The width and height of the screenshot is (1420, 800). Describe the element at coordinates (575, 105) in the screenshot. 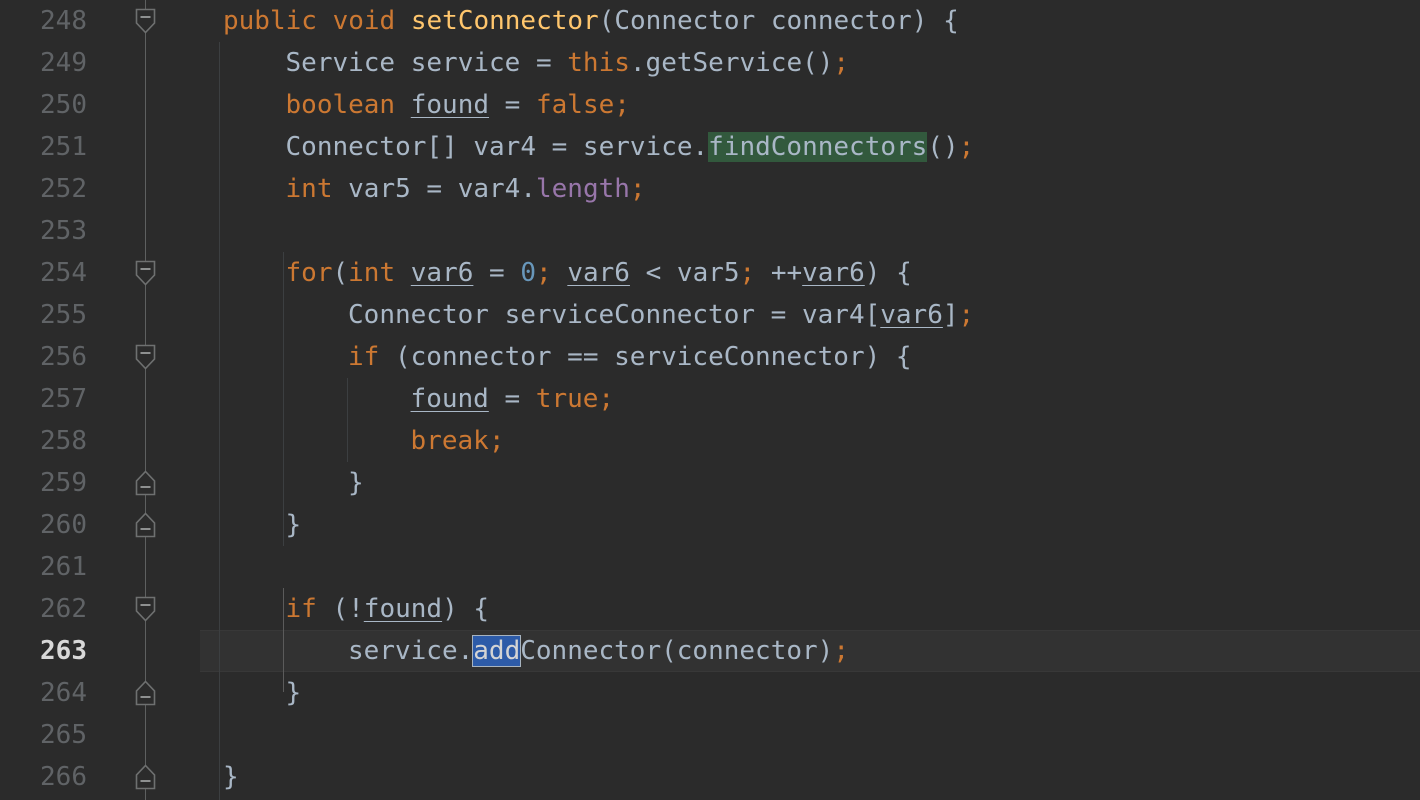

I see `keyword-token: false` at that location.